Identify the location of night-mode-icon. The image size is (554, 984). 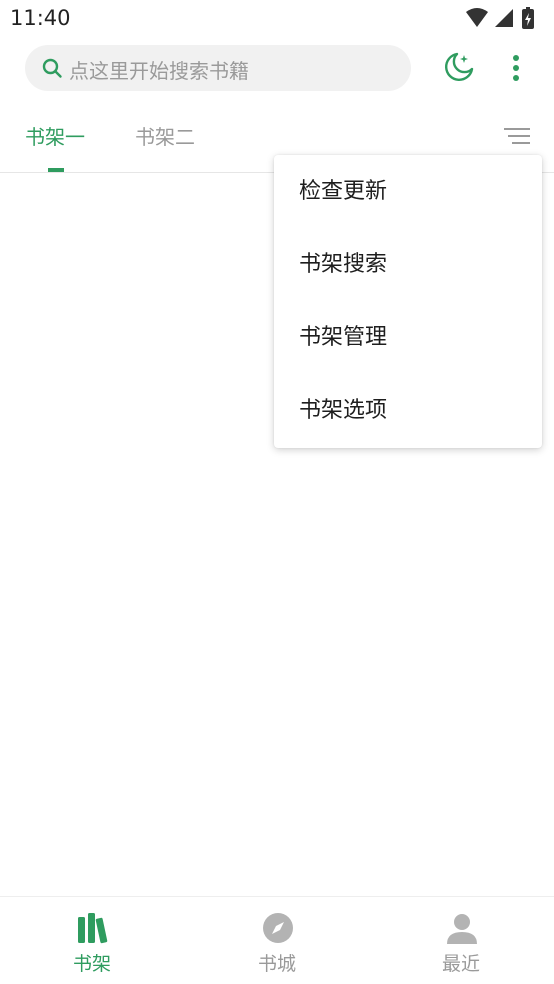
(458, 68).